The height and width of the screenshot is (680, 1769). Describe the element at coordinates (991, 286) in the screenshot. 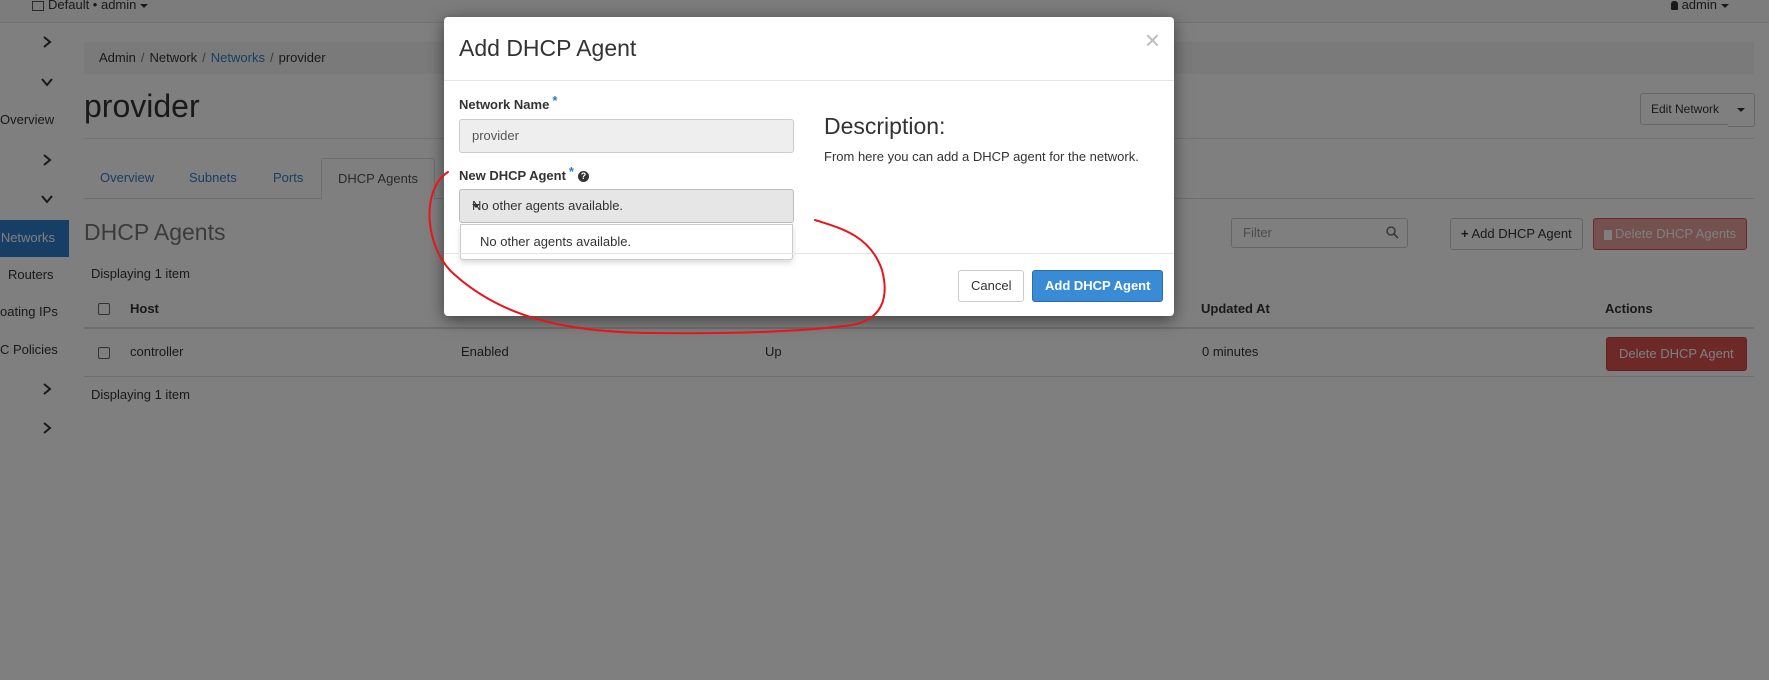

I see `cancel-button: Cancel` at that location.